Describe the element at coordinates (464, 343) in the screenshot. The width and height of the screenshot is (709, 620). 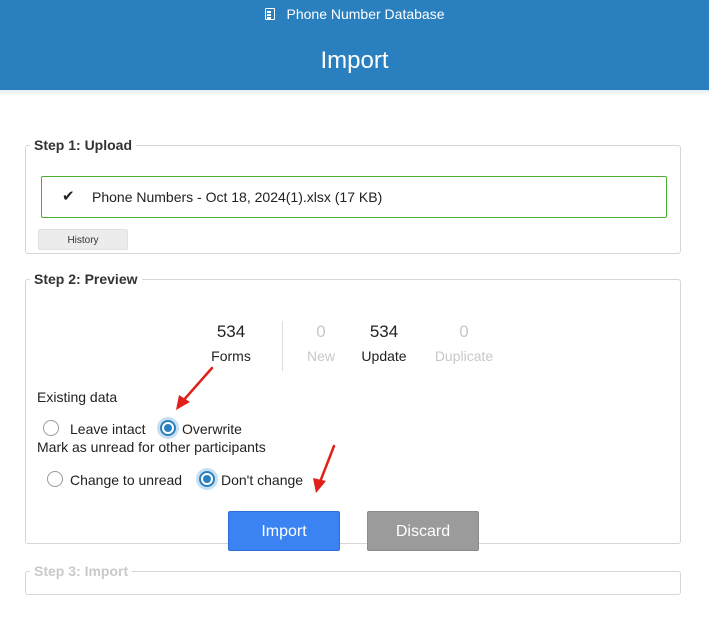
I see `stat-duplicate: 0 Duplicate` at that location.